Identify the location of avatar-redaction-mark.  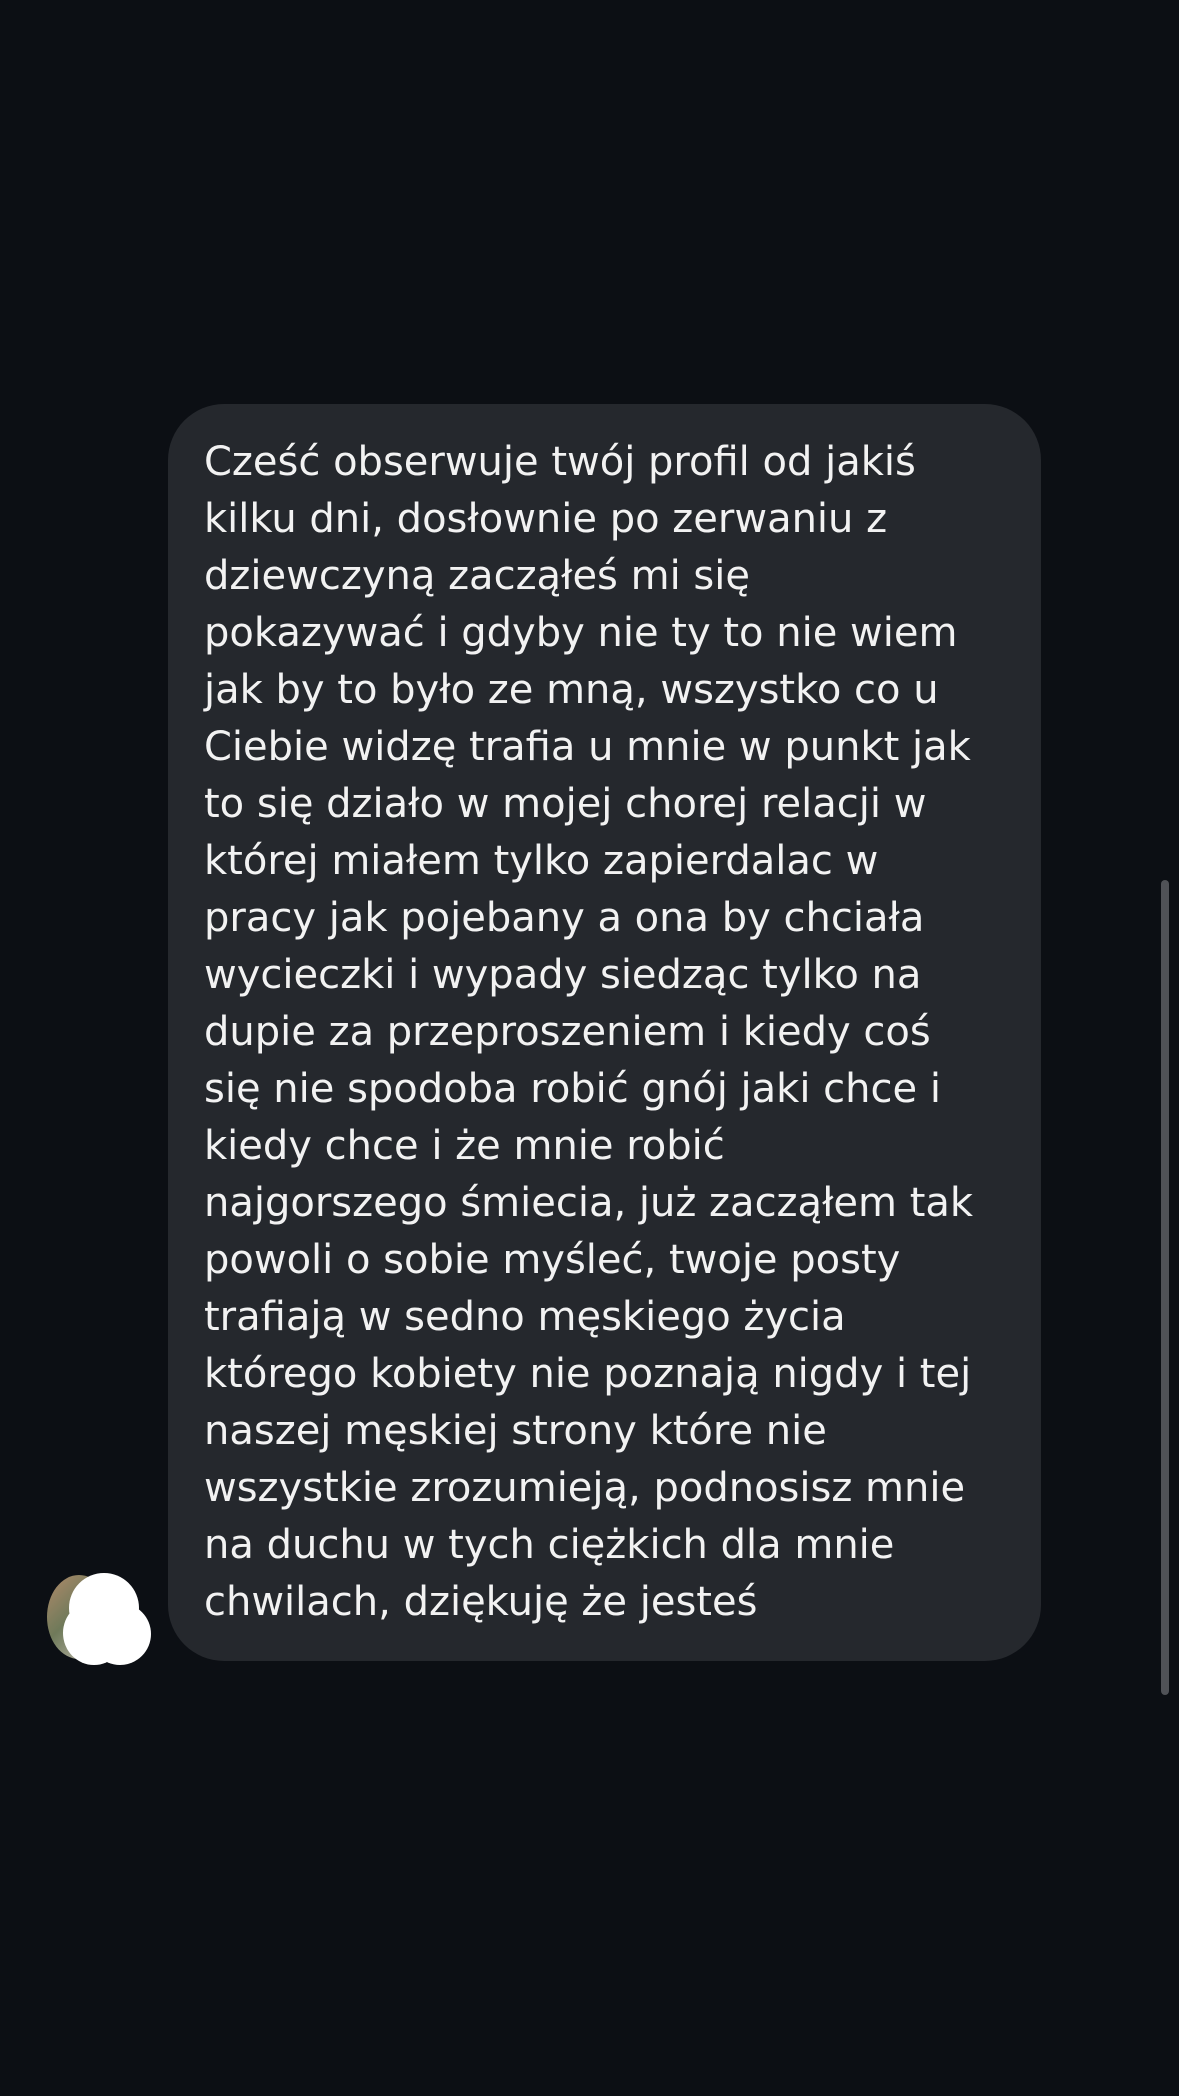
(94, 1633).